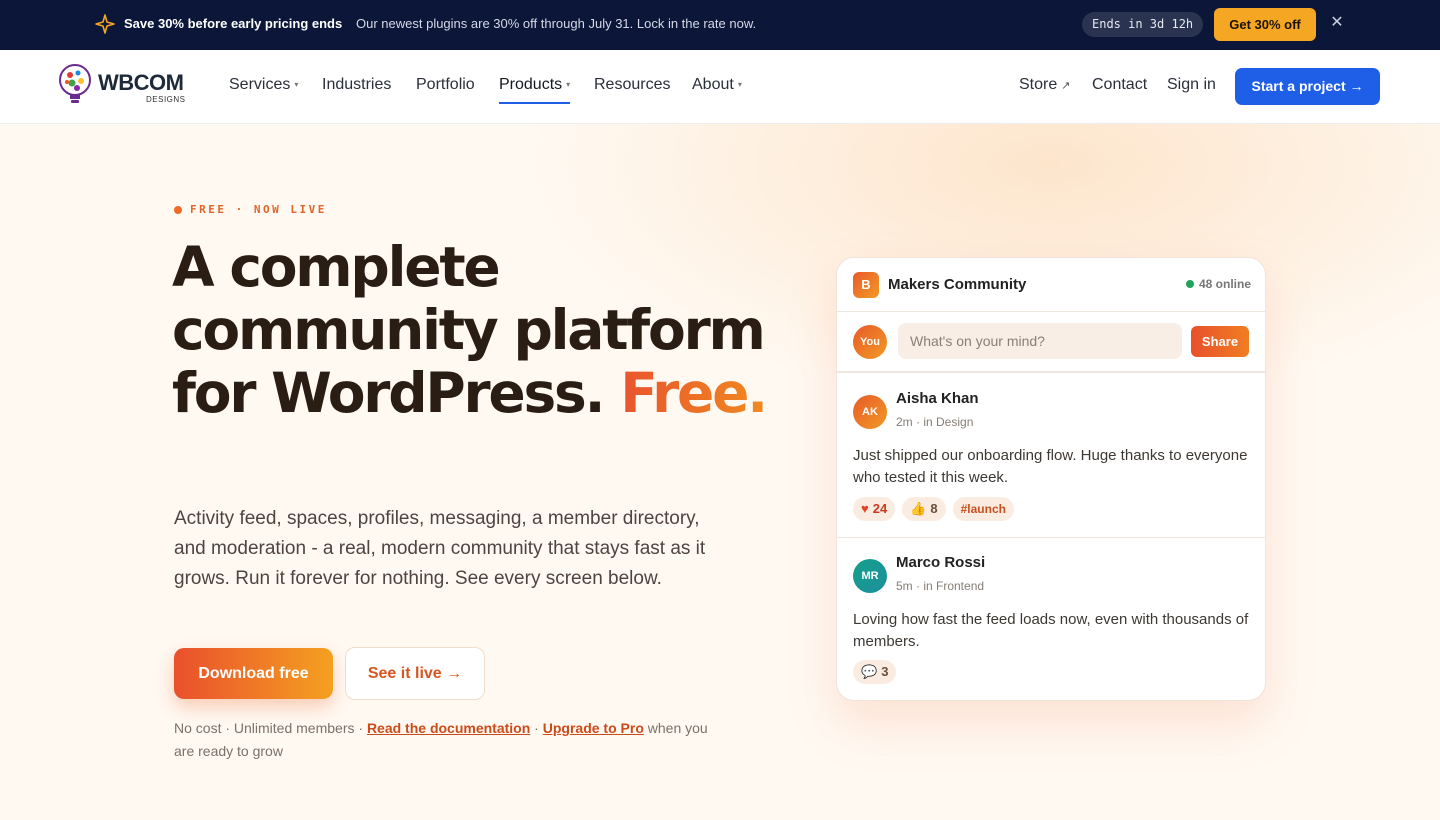  Describe the element at coordinates (258, 209) in the screenshot. I see `eyebrow-label: FREE · NOW LIVE` at that location.